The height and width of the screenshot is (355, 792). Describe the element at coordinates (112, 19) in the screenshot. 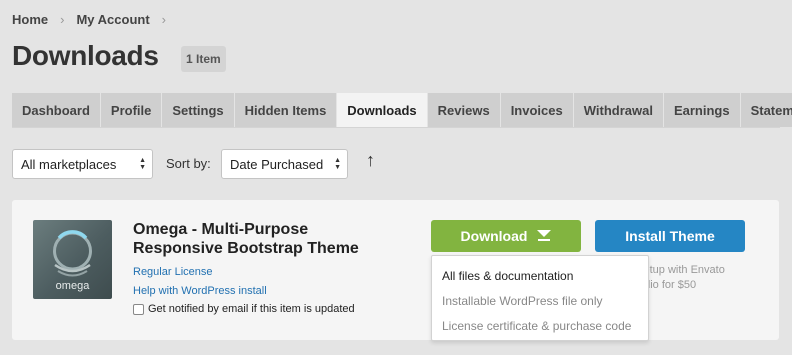

I see `breadcrumb-account-link: My Account` at that location.